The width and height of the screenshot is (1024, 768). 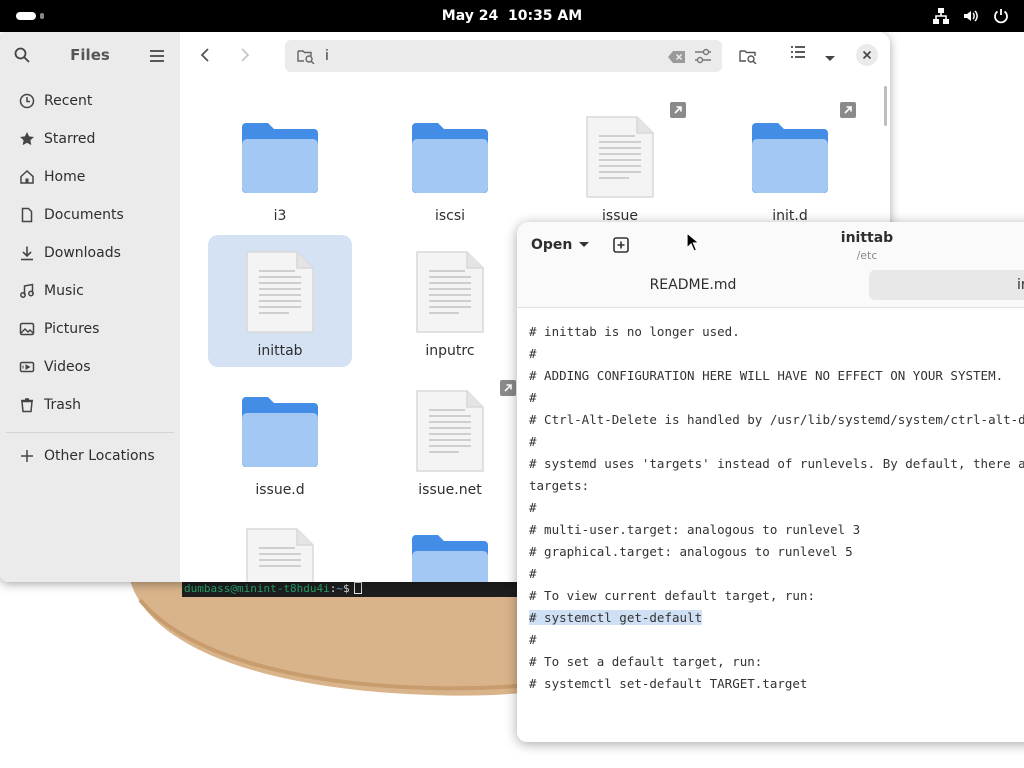 What do you see at coordinates (450, 490) in the screenshot?
I see `file-item-label: issue.net` at bounding box center [450, 490].